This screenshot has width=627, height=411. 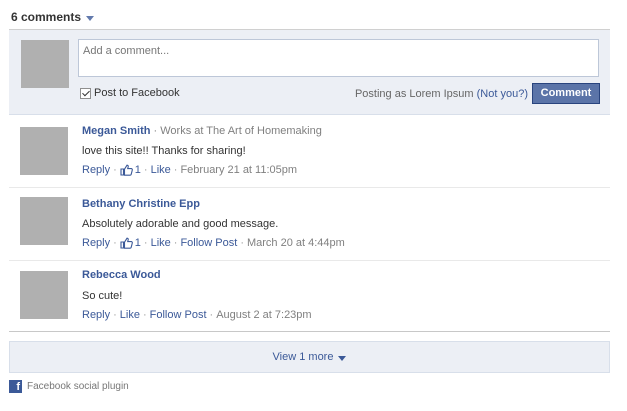 I want to click on comment-text: Absolutely adorable and good message., so click(x=180, y=224).